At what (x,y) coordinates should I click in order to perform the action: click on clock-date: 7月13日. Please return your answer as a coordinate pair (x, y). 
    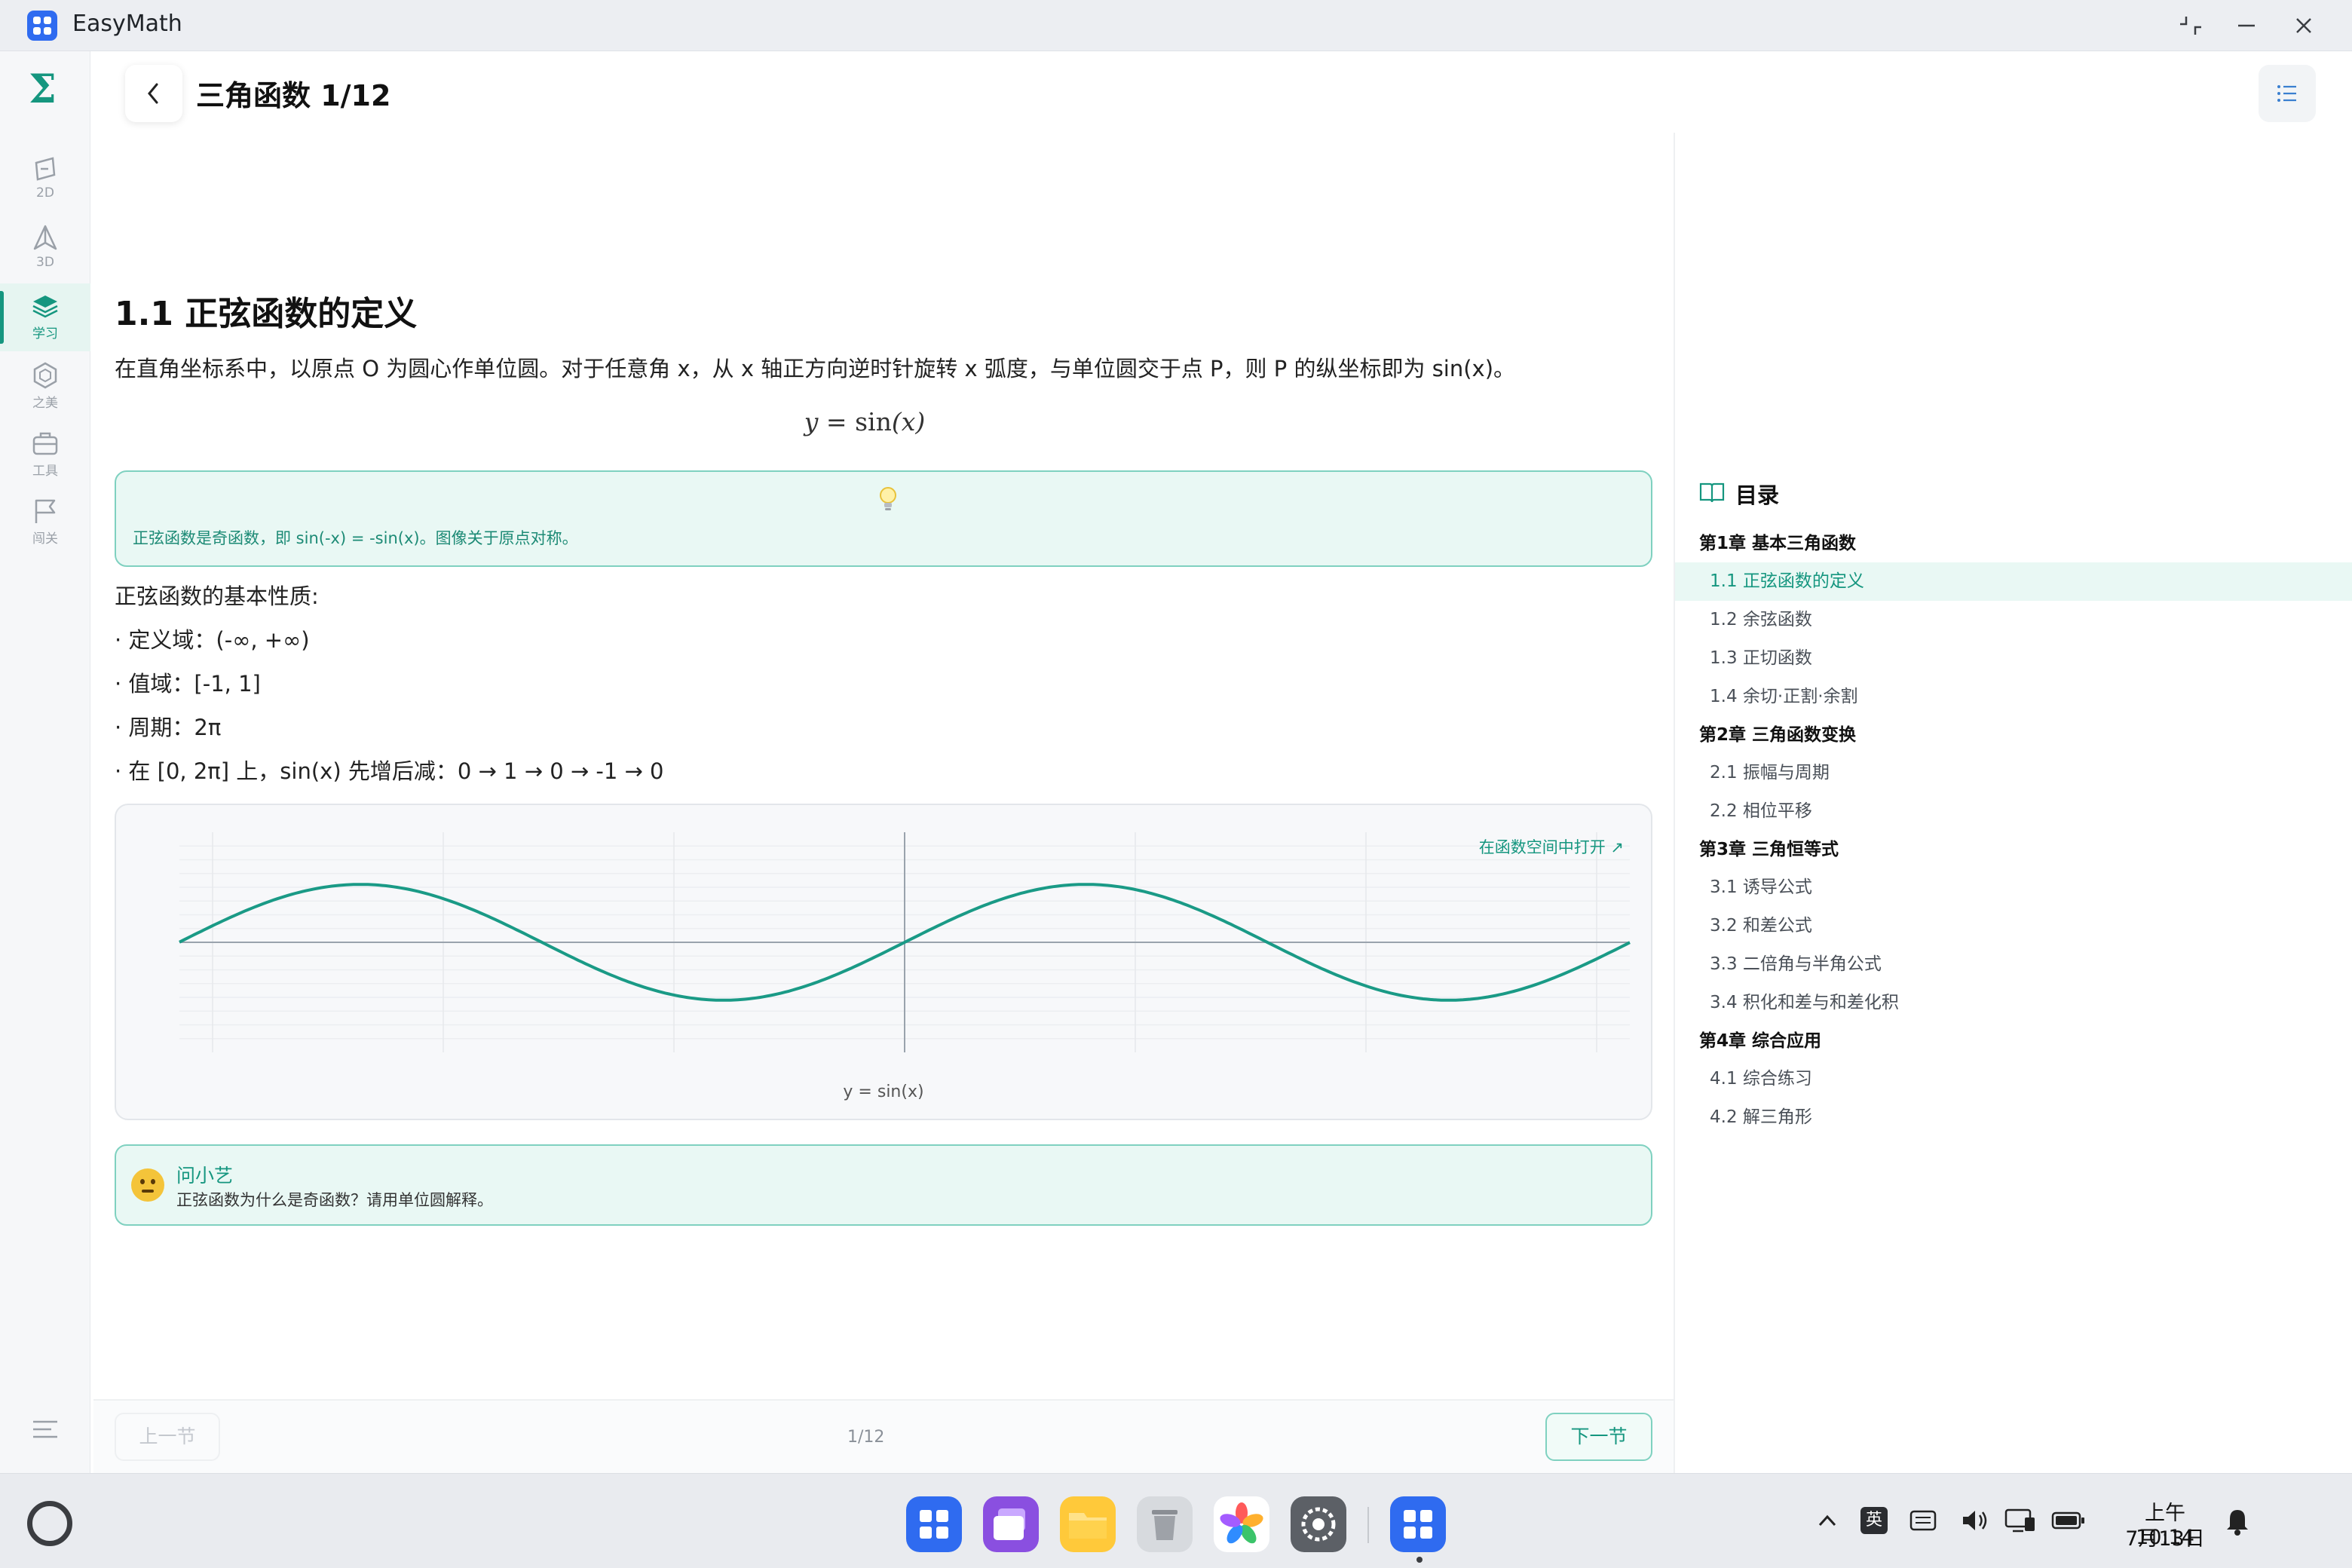
    Looking at the image, I should click on (2165, 1536).